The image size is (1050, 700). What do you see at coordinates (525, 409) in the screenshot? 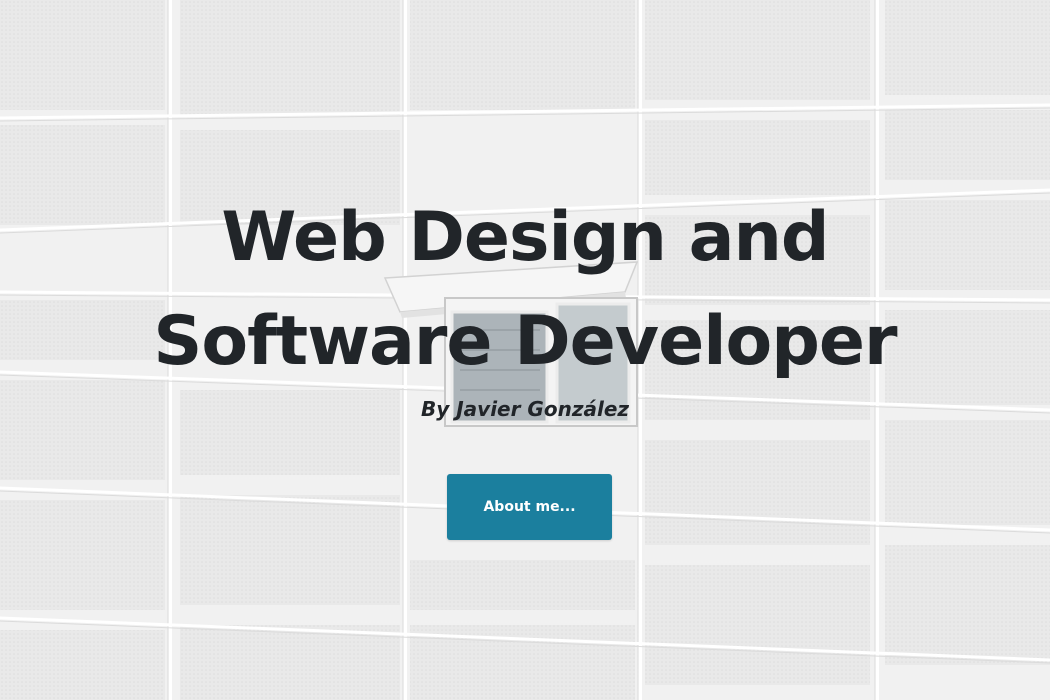
I see `hero-subtitle: By Javier González` at bounding box center [525, 409].